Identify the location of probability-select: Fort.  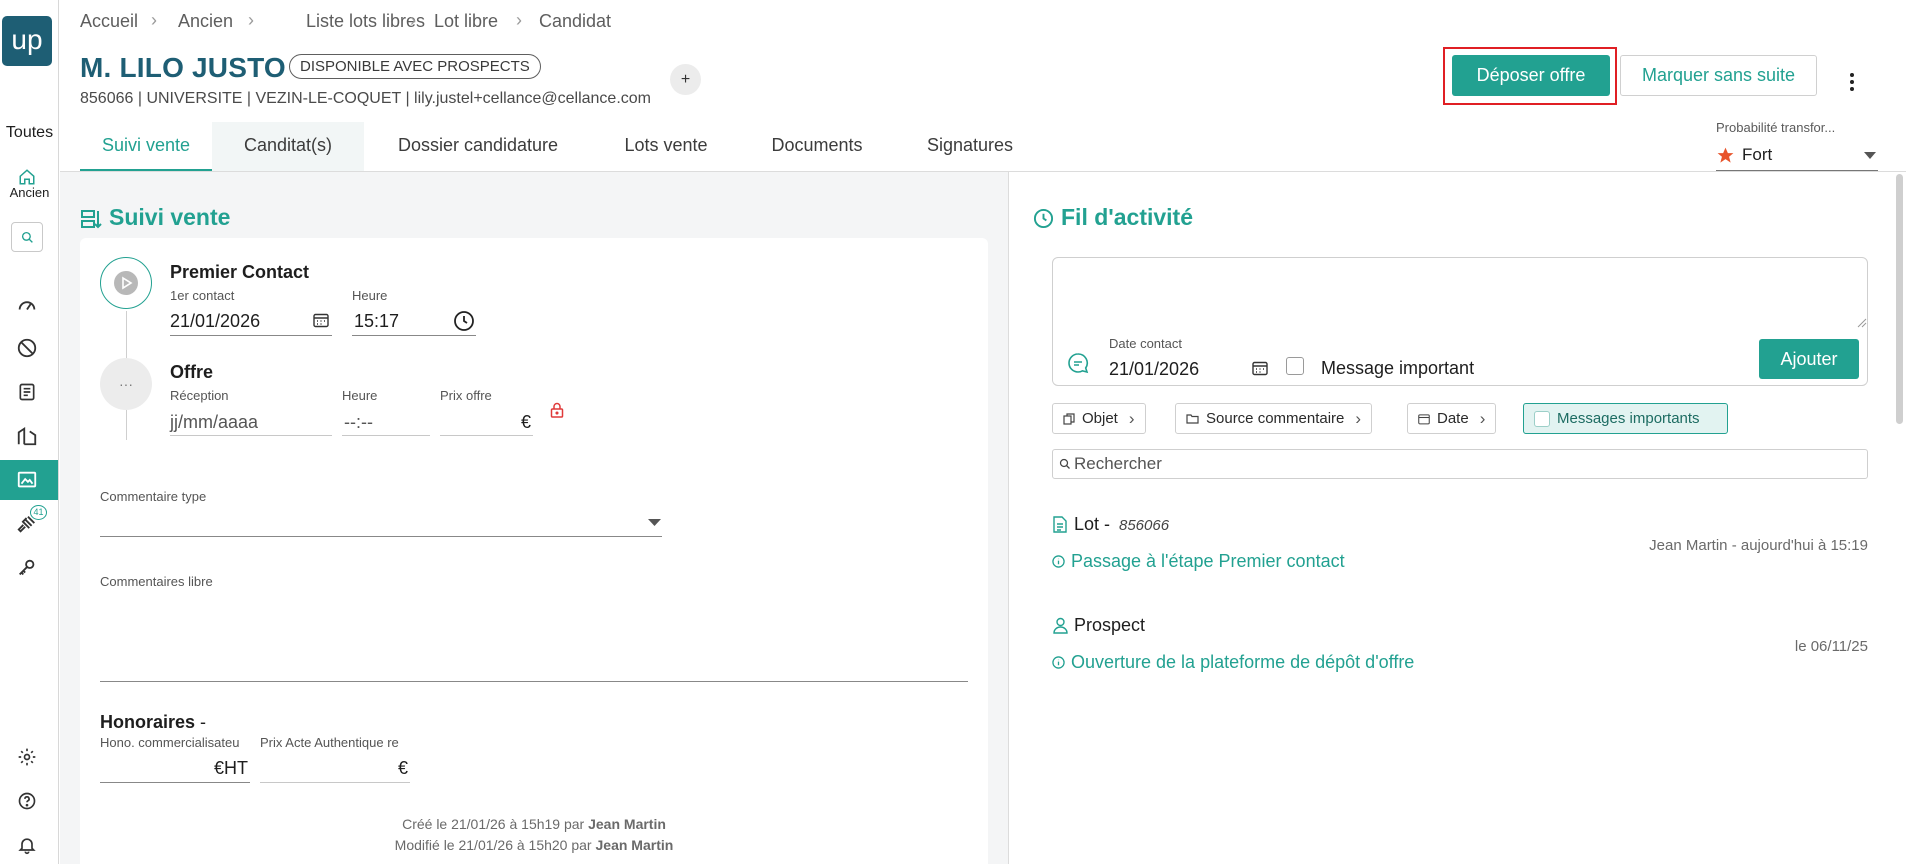
(1757, 155).